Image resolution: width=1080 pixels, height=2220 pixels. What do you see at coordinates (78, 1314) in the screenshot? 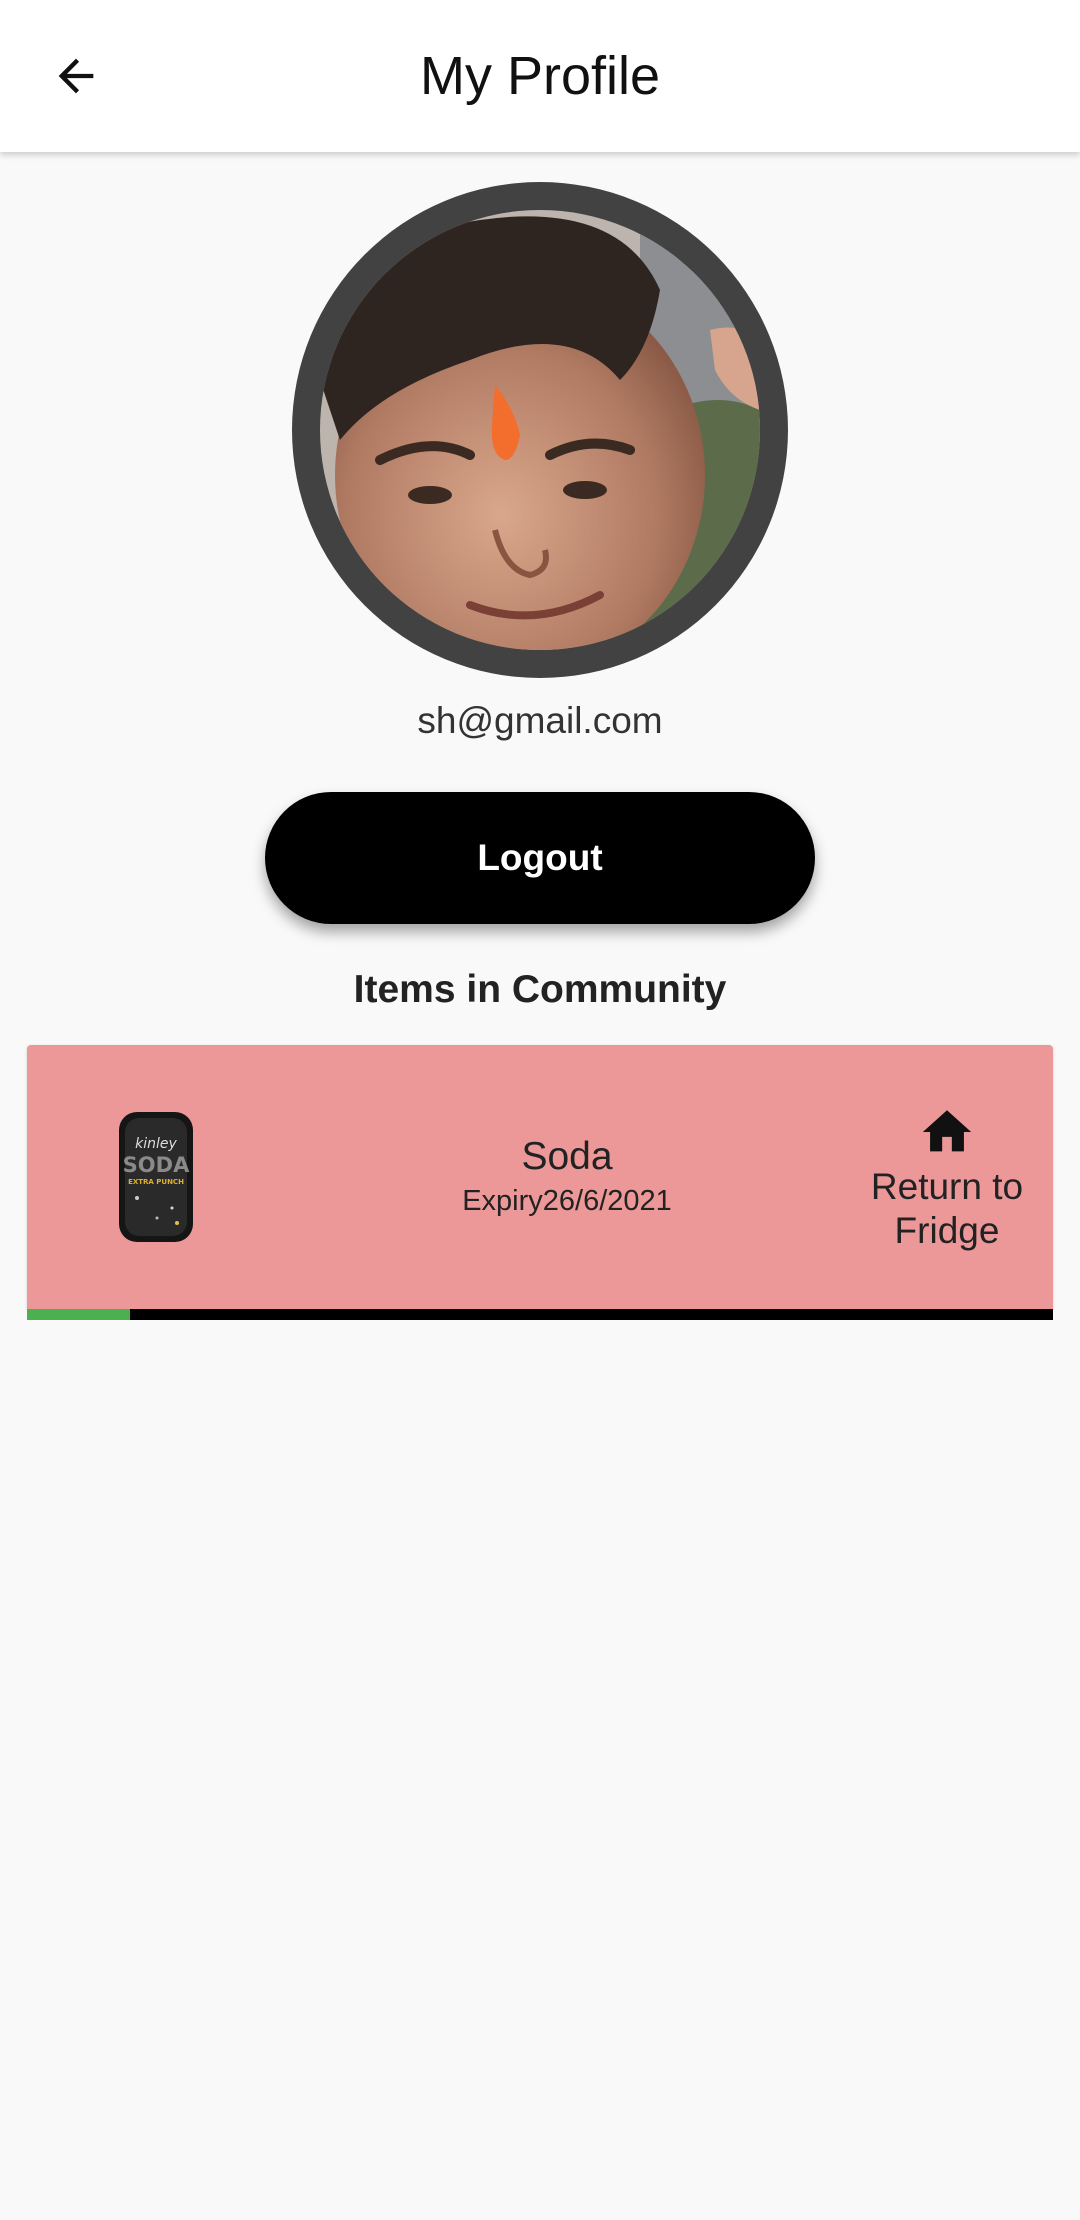
I see `expiry-progress-fill` at bounding box center [78, 1314].